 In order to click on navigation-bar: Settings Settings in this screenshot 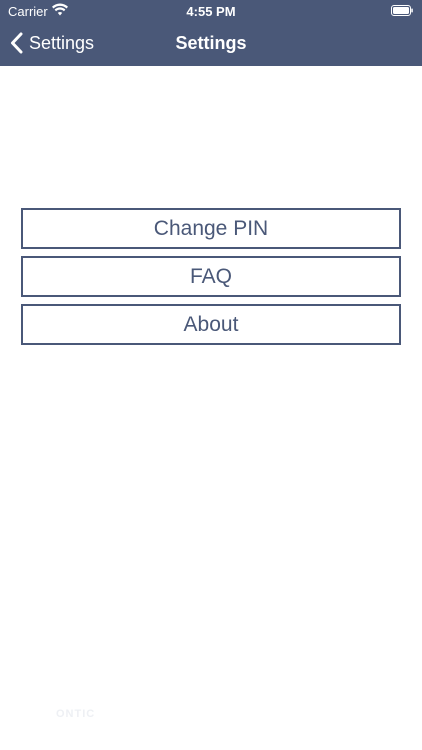, I will do `click(211, 44)`.